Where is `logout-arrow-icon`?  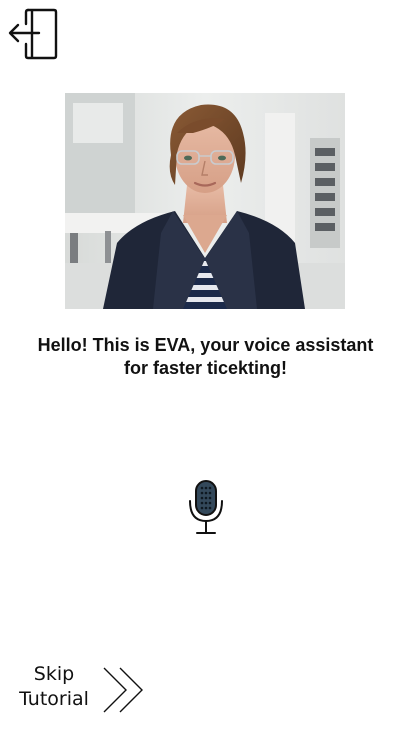 logout-arrow-icon is located at coordinates (33, 34).